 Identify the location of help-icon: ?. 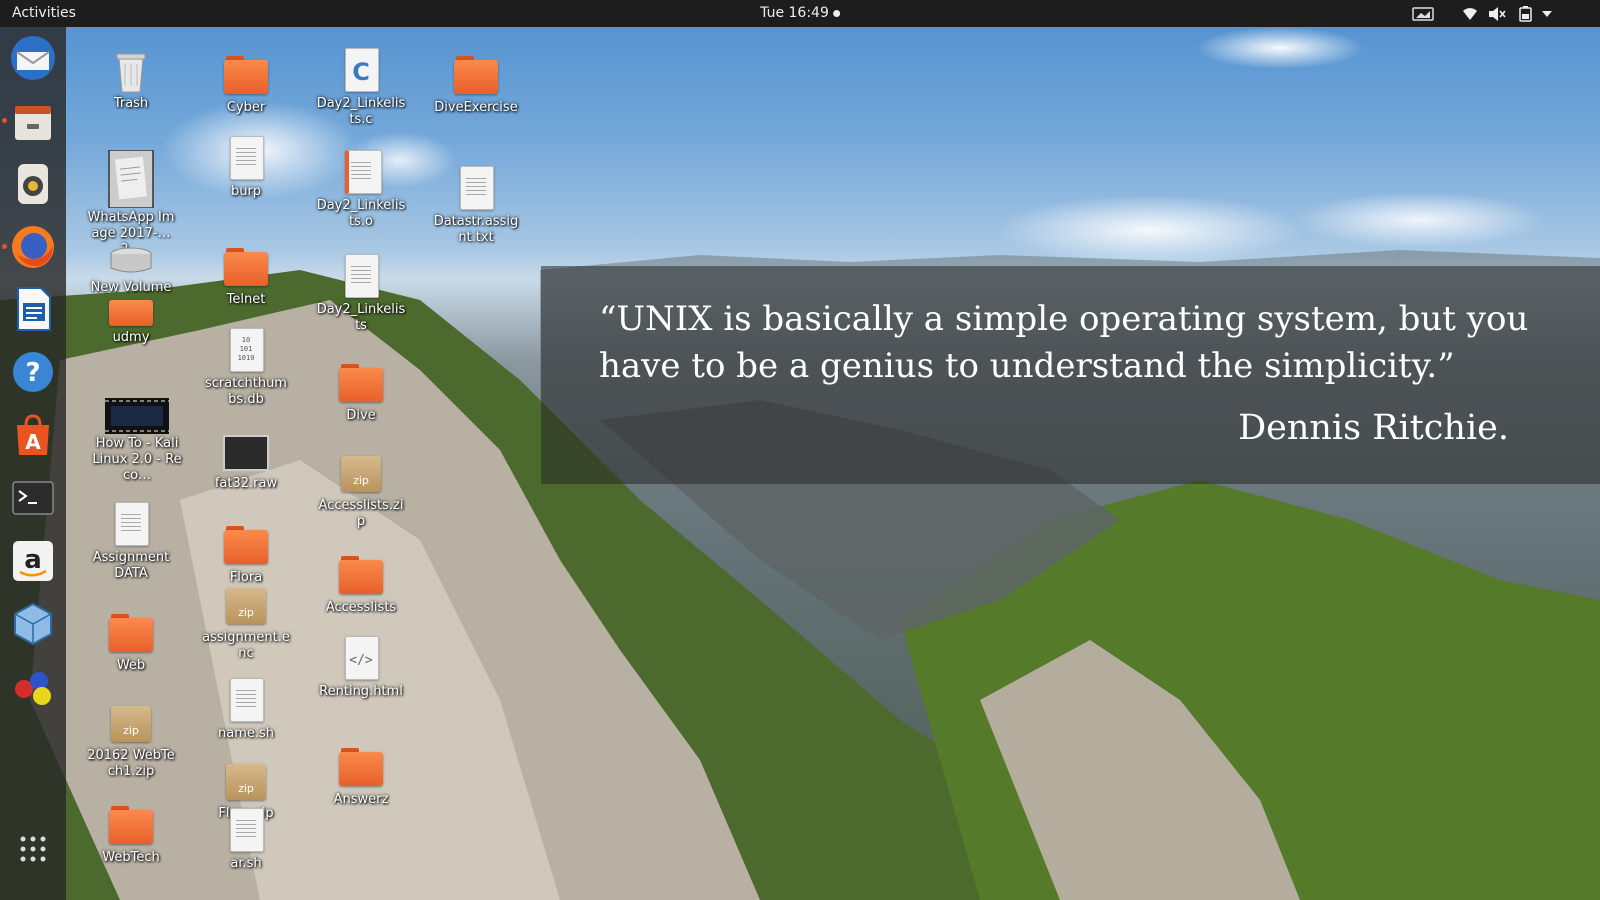
(33, 372).